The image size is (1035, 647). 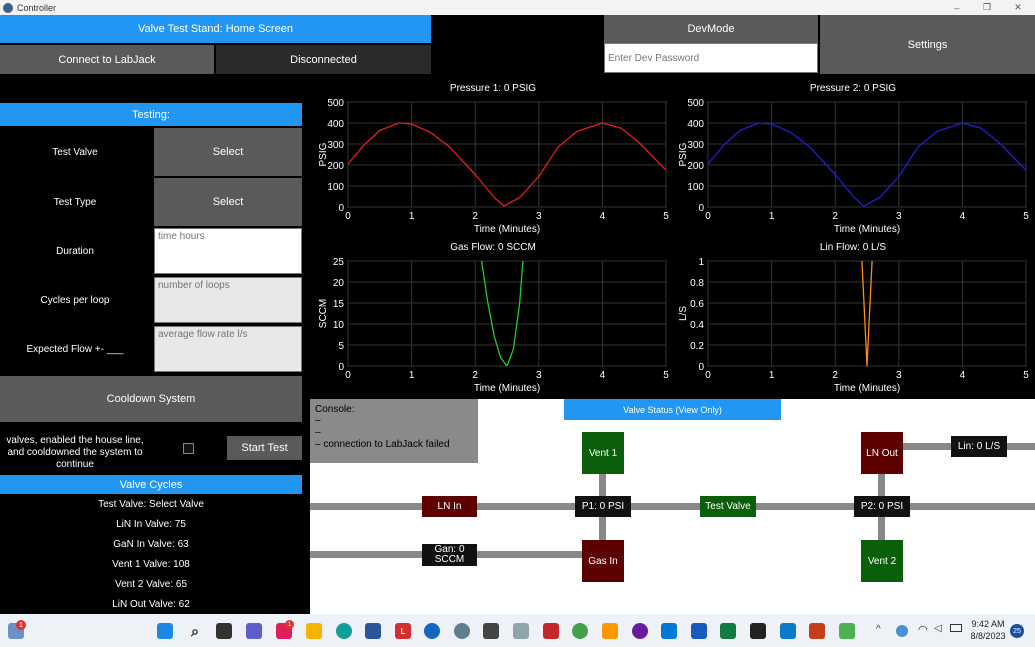 What do you see at coordinates (711, 29) in the screenshot?
I see `devmode-button: DevMode` at bounding box center [711, 29].